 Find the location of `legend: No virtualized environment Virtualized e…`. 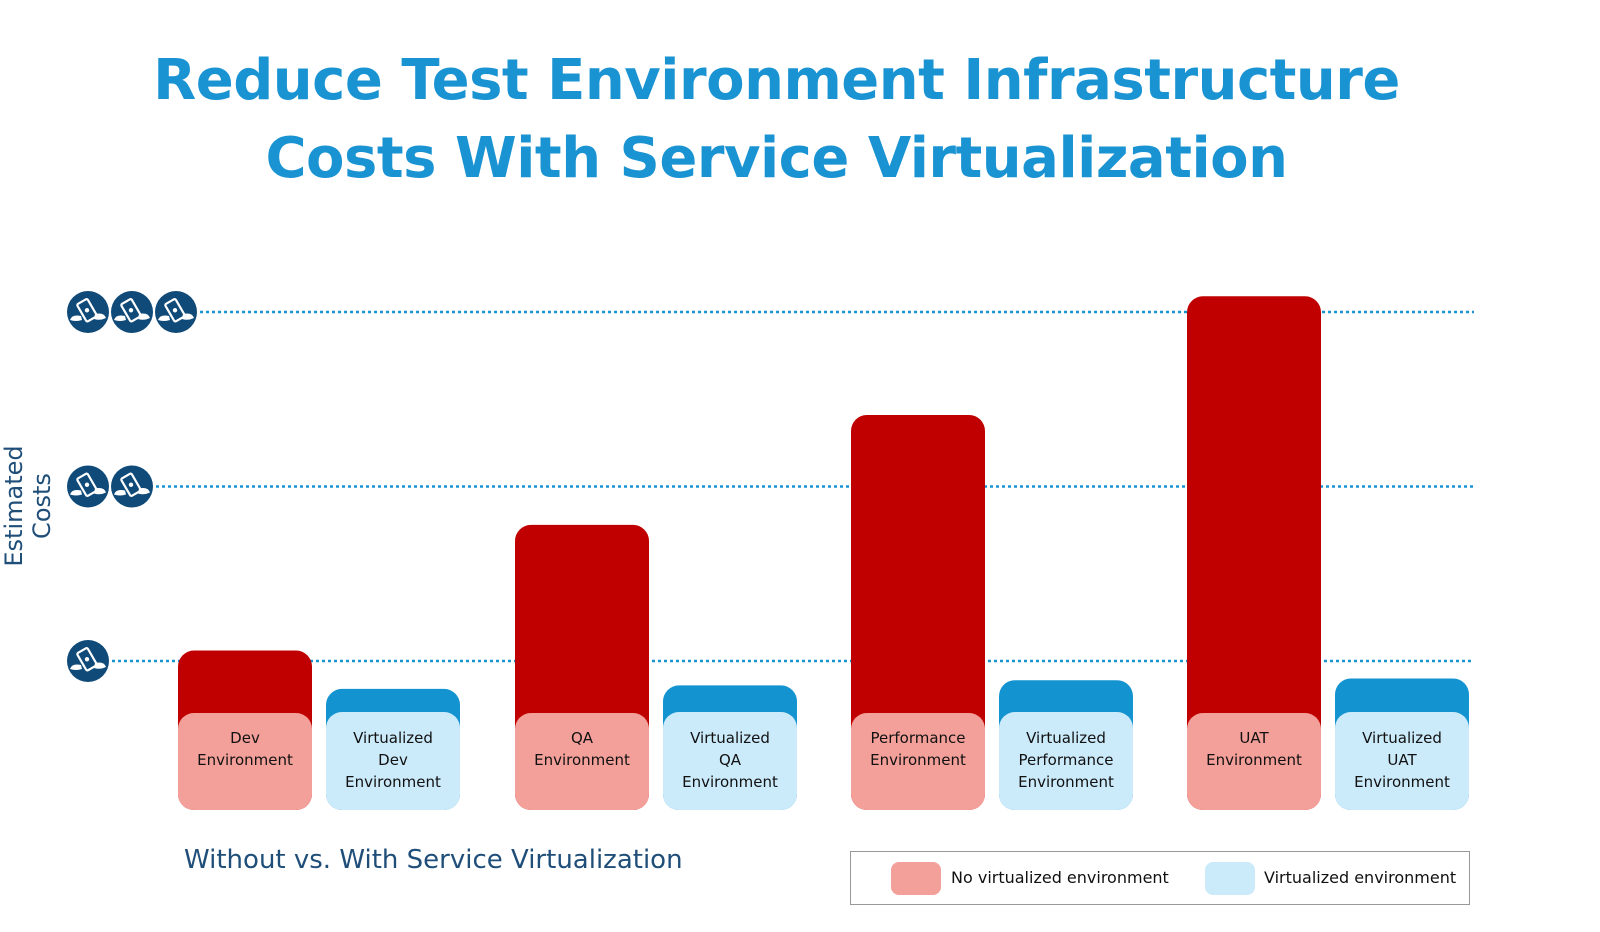

legend: No virtualized environment Virtualized e… is located at coordinates (1160, 878).